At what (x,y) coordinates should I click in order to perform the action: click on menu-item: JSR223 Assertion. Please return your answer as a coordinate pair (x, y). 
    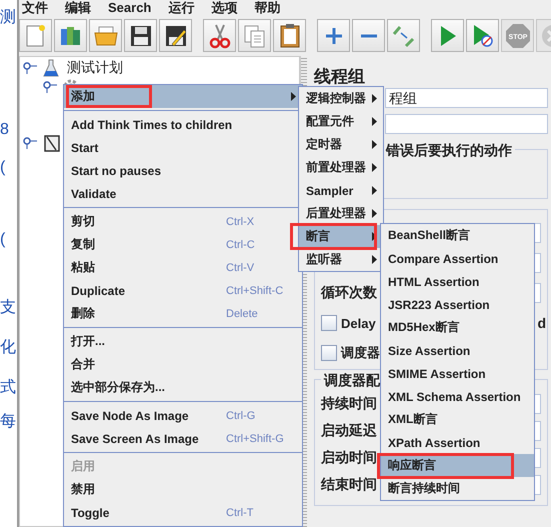
    Looking at the image, I should click on (457, 304).